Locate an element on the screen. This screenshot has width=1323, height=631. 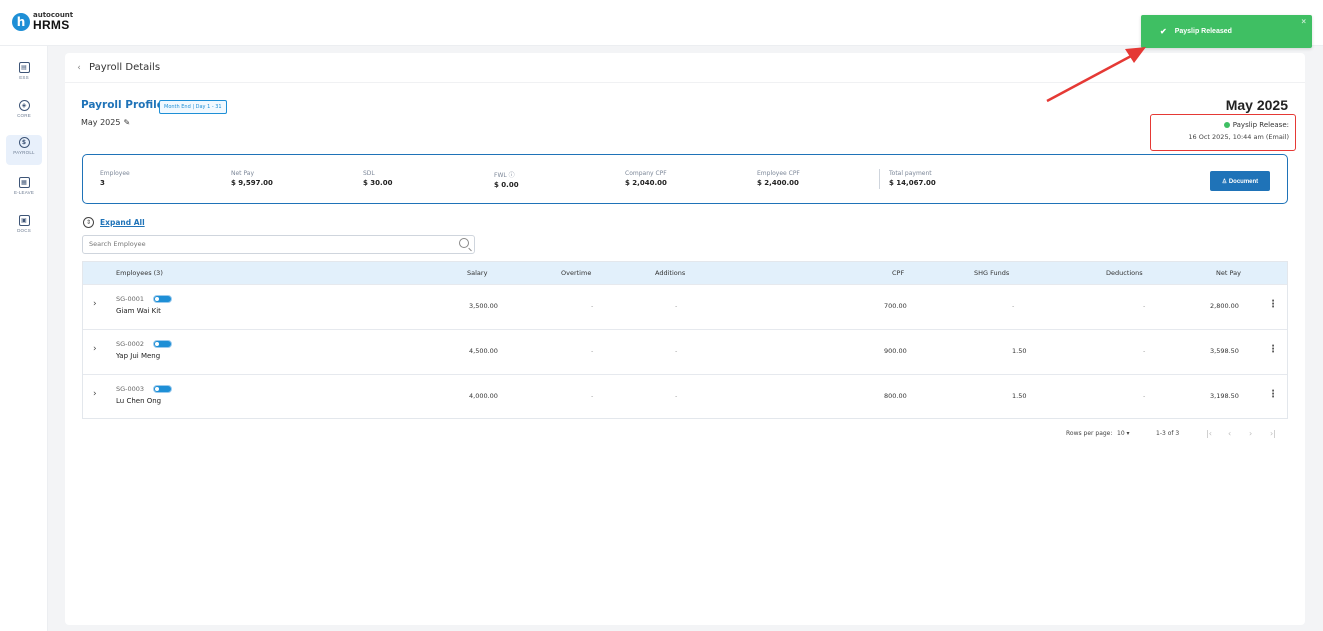
toast-notification: ✔ Payslip Released × is located at coordinates (1226, 31).